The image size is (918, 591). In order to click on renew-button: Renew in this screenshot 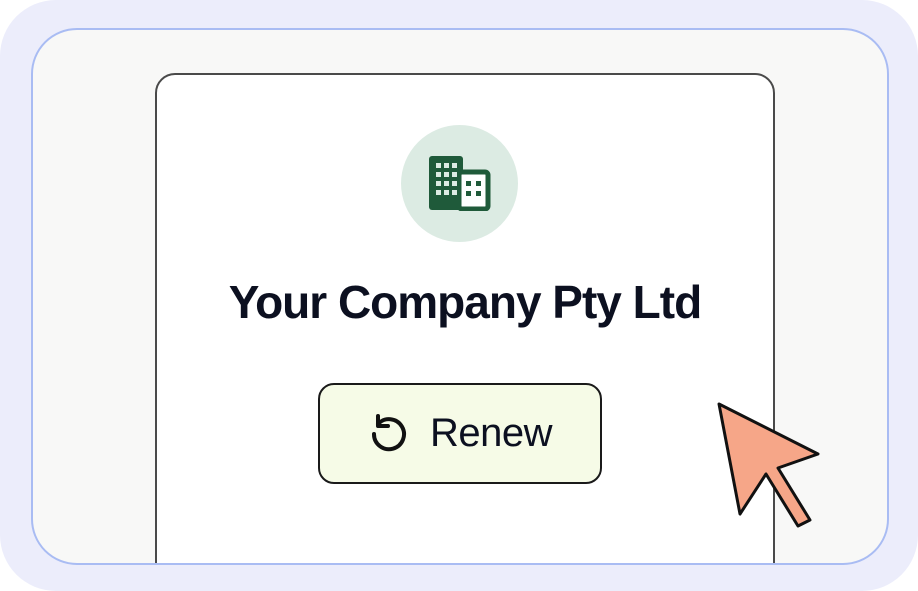, I will do `click(460, 433)`.